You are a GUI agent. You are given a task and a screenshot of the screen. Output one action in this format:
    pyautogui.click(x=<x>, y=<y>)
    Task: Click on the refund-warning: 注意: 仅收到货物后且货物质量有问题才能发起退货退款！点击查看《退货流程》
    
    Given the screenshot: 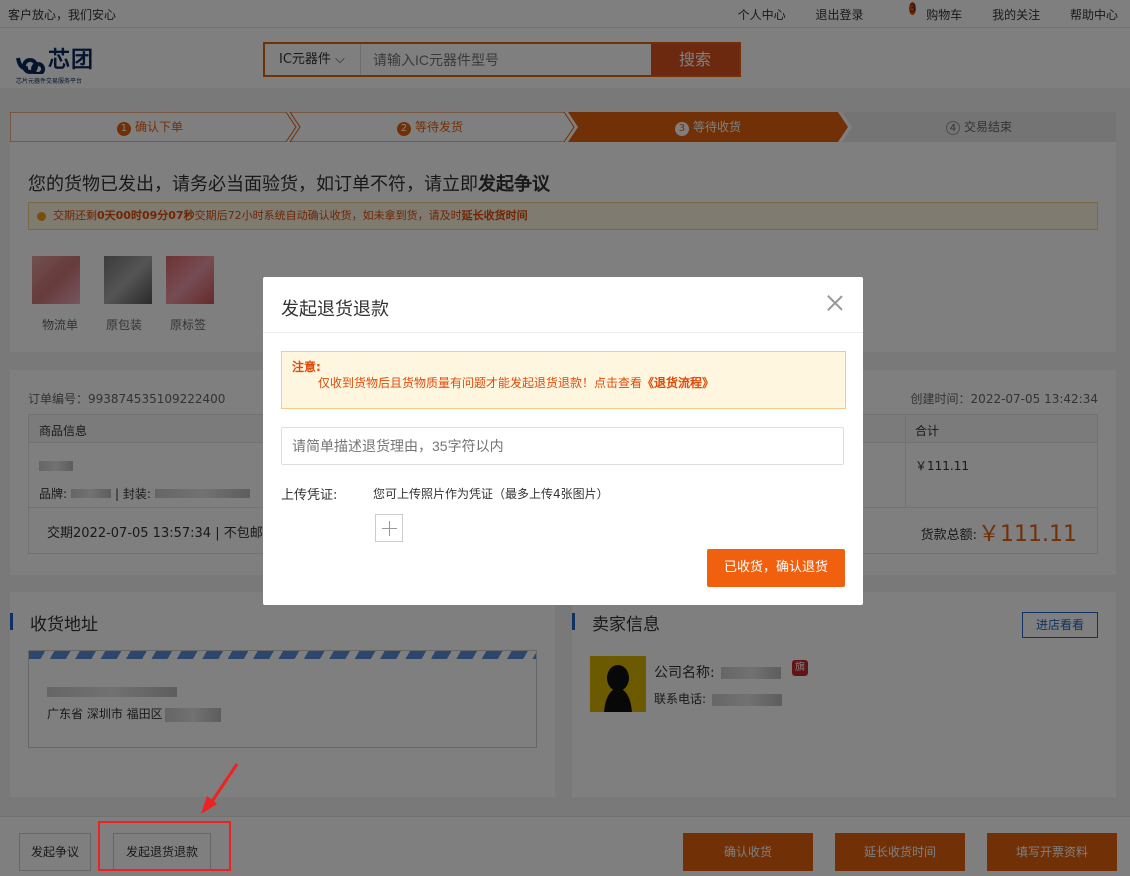 What is the action you would take?
    pyautogui.click(x=563, y=380)
    